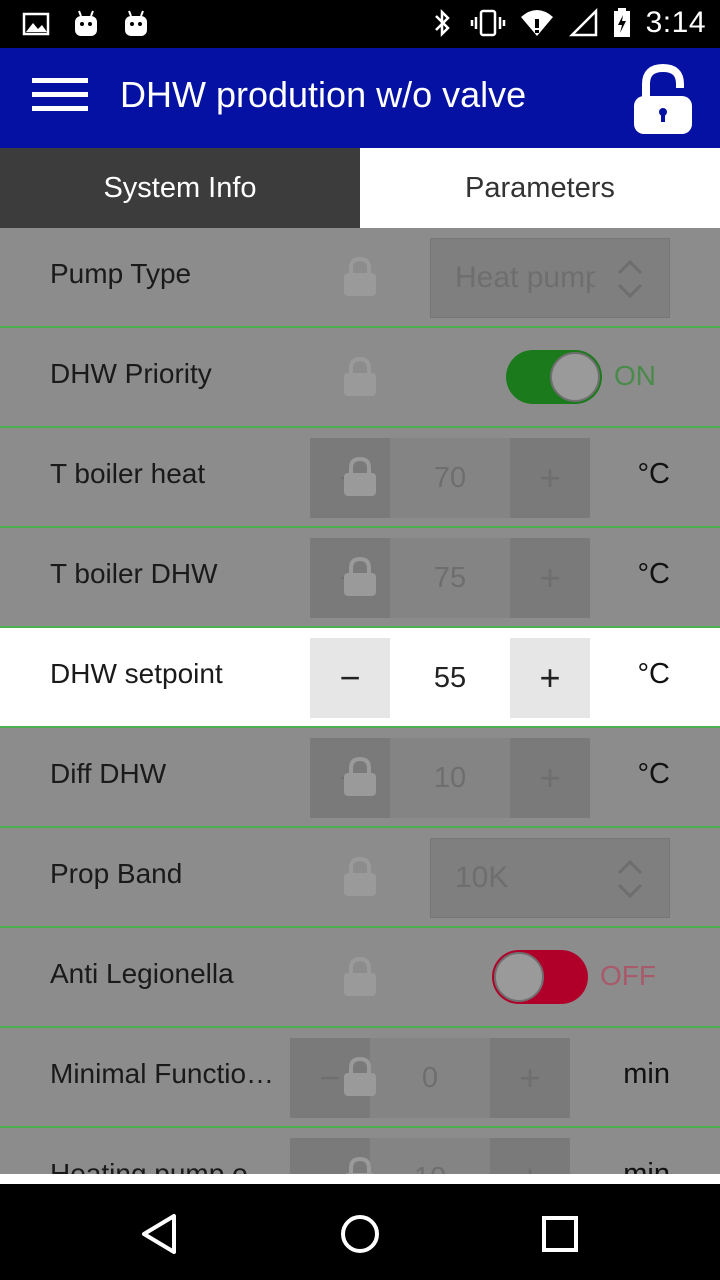 Image resolution: width=720 pixels, height=1280 pixels. Describe the element at coordinates (128, 473) in the screenshot. I see `row-label: T boiler heat` at that location.